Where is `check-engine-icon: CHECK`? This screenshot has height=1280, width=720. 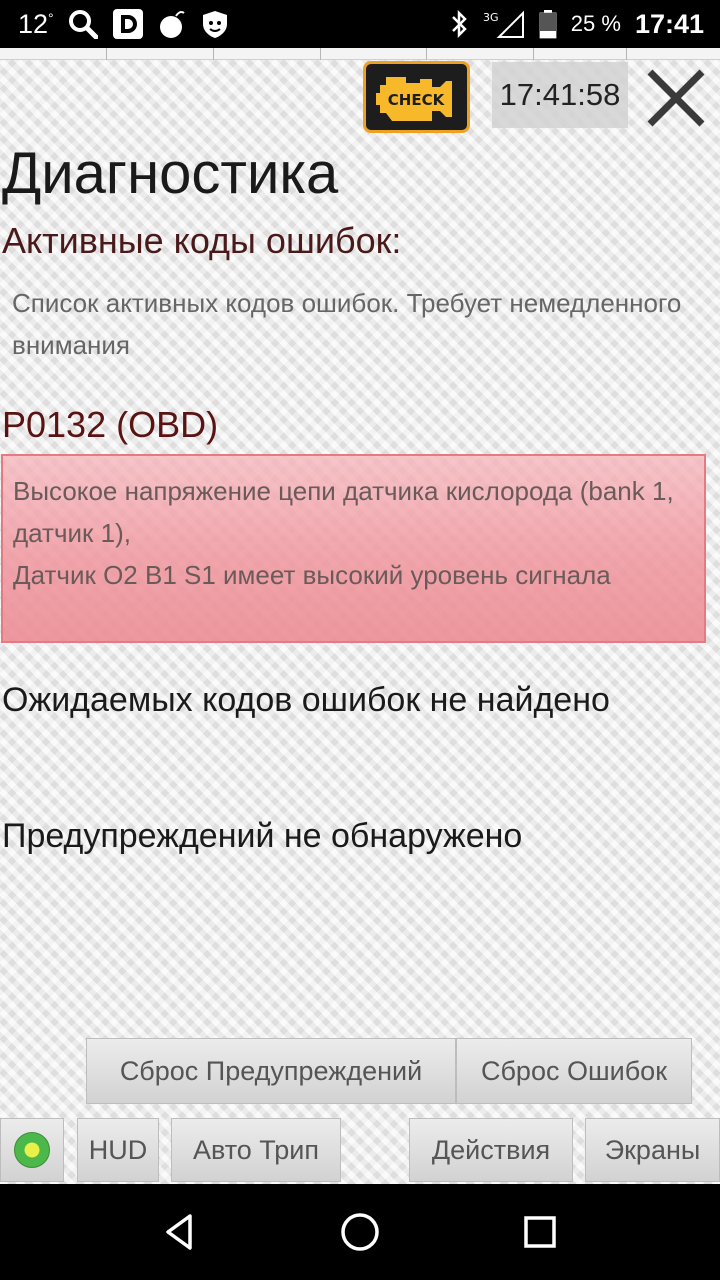
check-engine-icon: CHECK is located at coordinates (413, 99).